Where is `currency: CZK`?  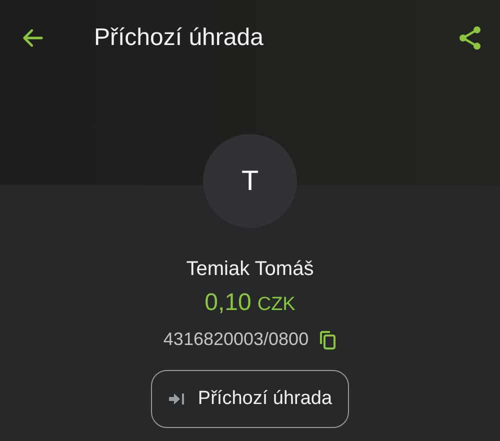 currency: CZK is located at coordinates (276, 305).